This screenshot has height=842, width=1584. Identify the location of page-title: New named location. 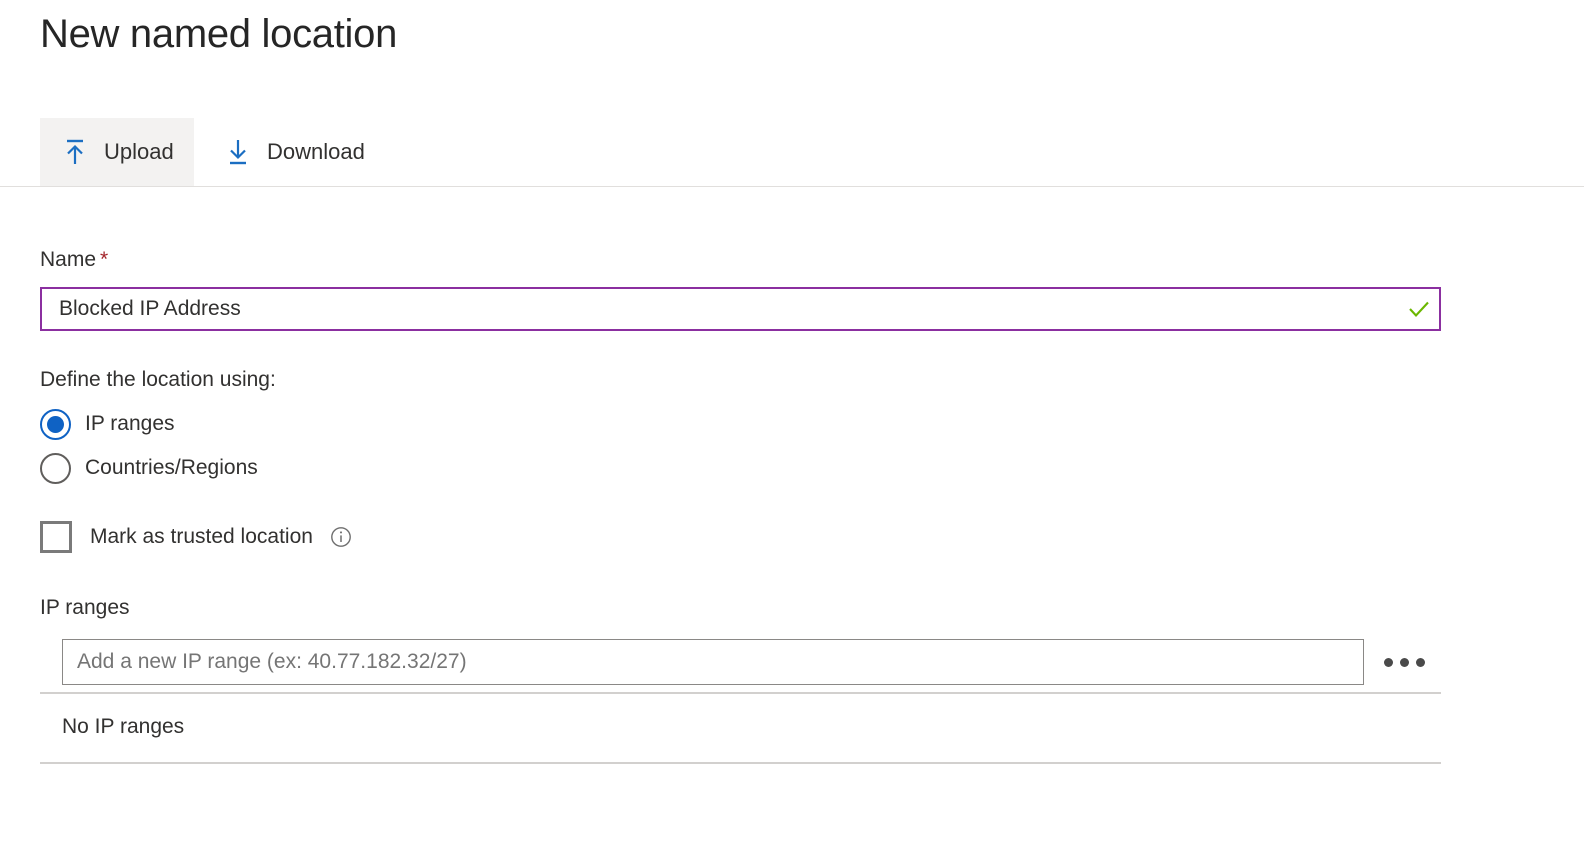
(219, 34).